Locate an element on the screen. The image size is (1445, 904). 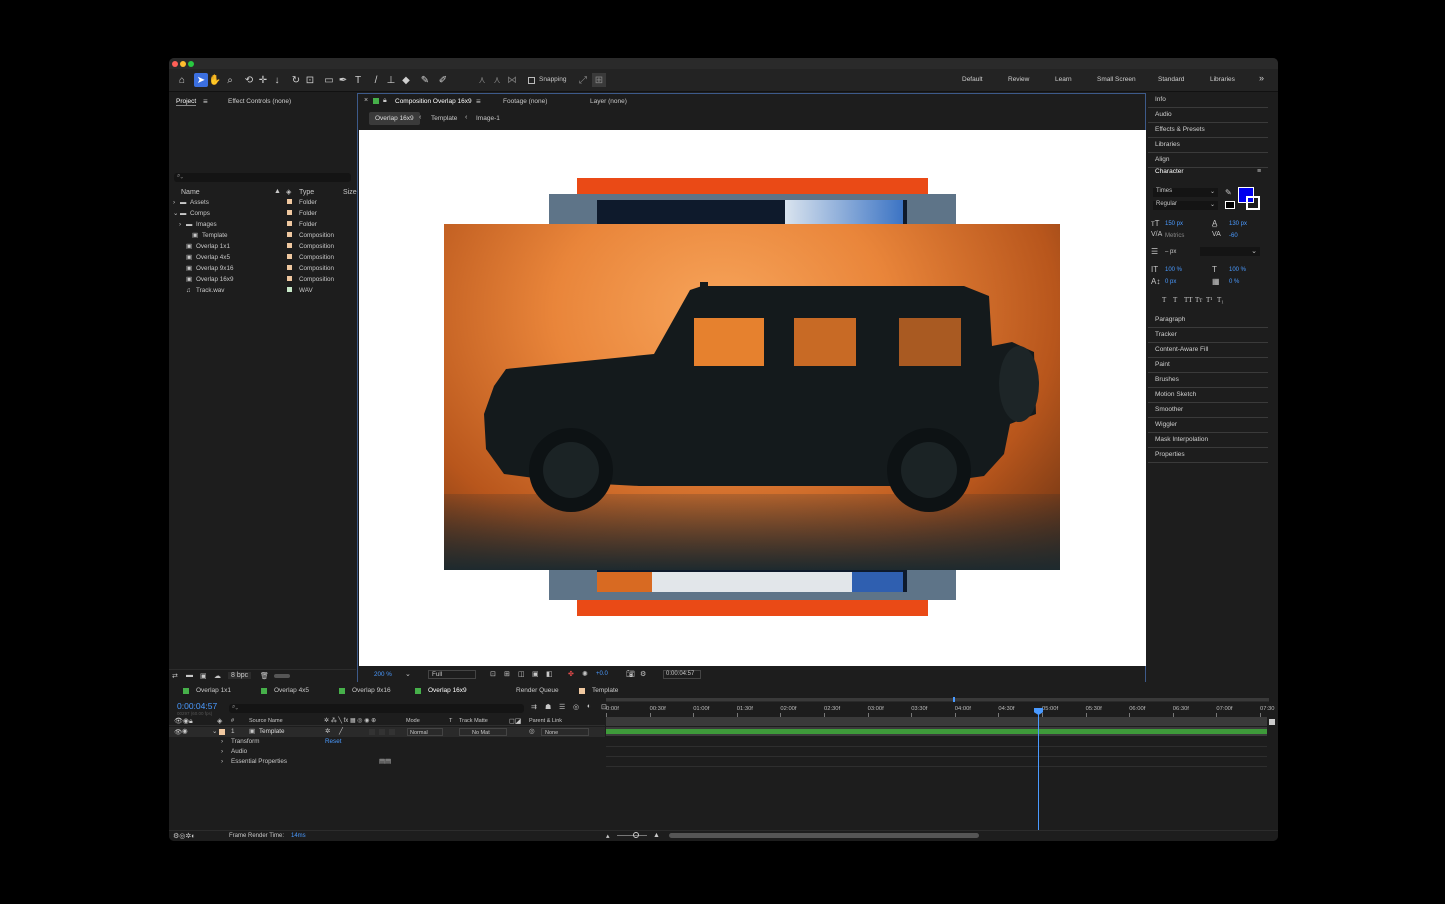
layer-duration-track is located at coordinates (936, 731).